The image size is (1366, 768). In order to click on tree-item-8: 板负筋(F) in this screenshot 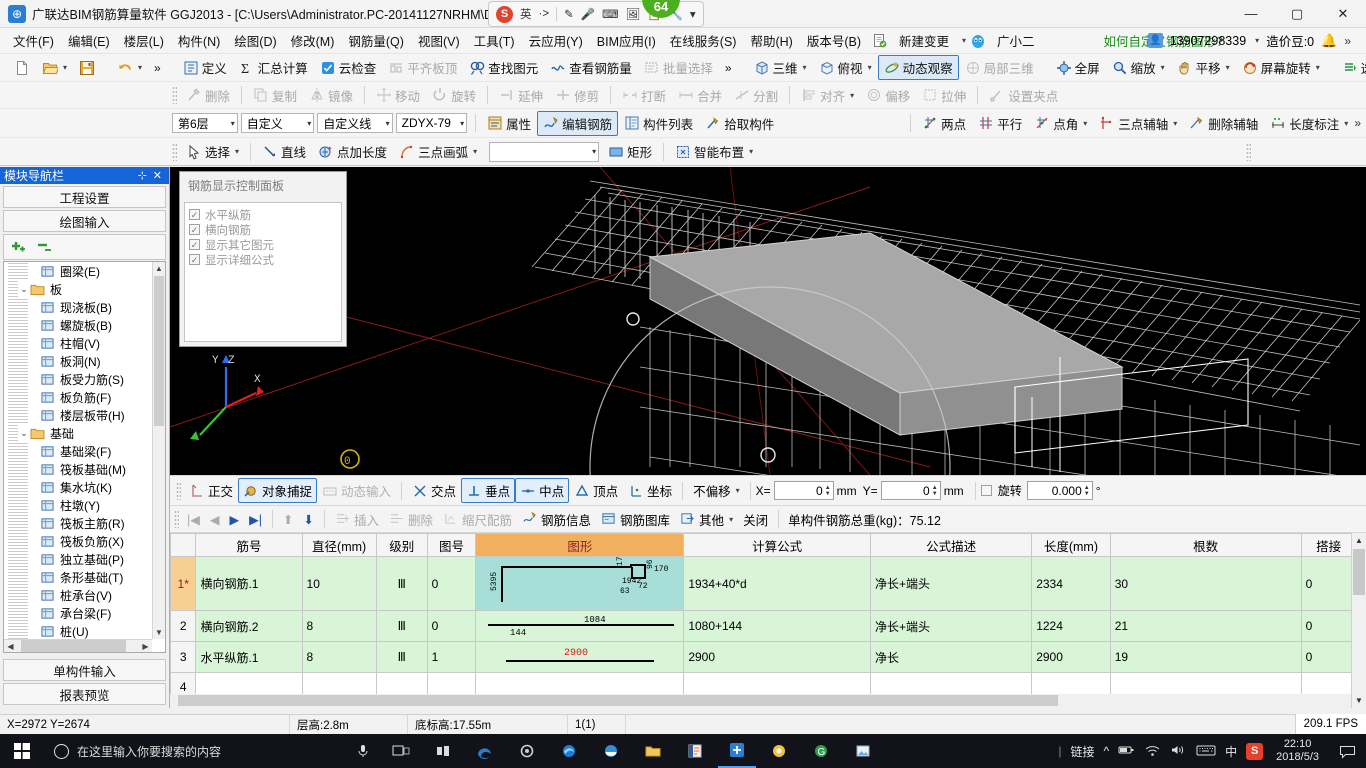, I will do `click(78, 397)`.